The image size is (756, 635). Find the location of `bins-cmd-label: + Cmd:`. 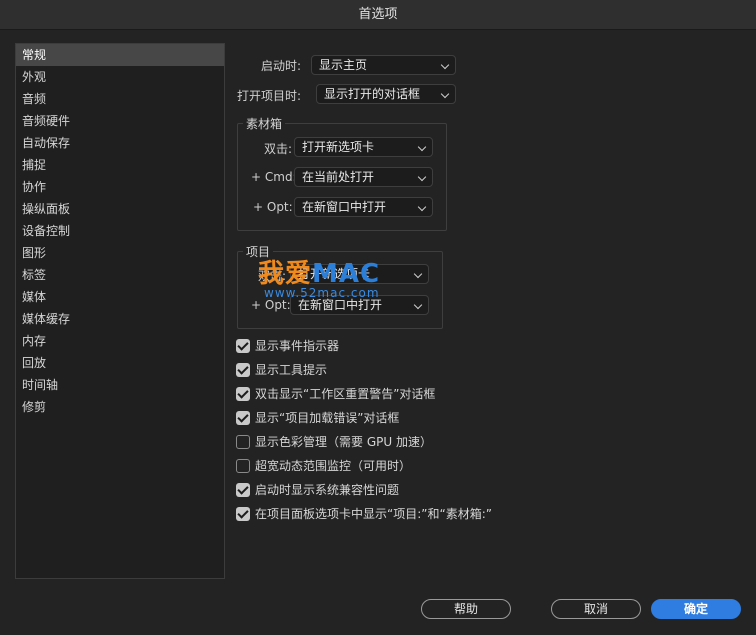

bins-cmd-label: + Cmd: is located at coordinates (274, 177).